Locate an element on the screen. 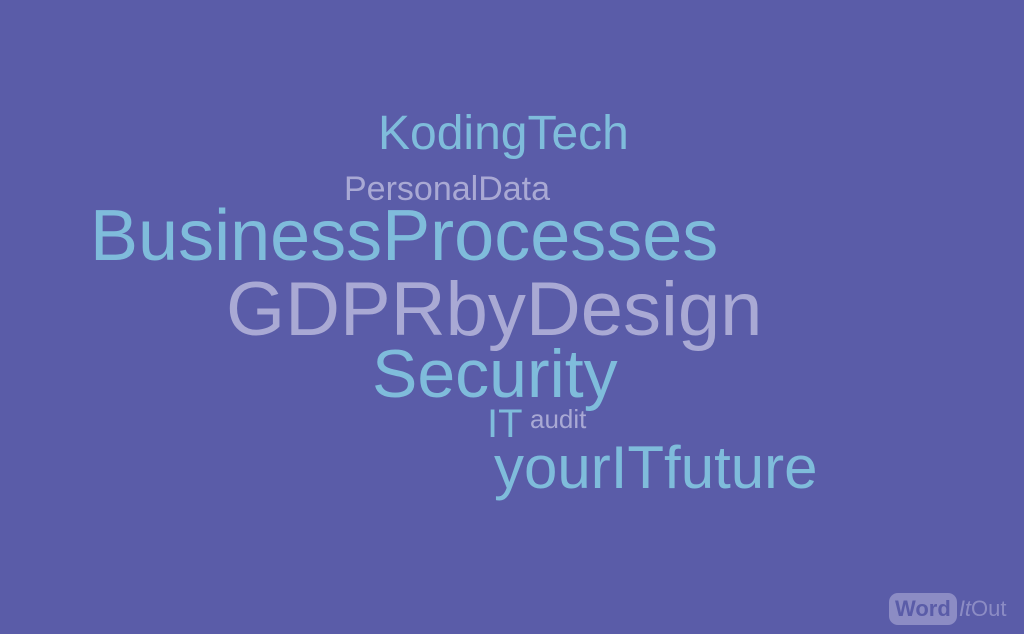 The height and width of the screenshot is (634, 1024). word-youritfuture: yourITfuture is located at coordinates (656, 467).